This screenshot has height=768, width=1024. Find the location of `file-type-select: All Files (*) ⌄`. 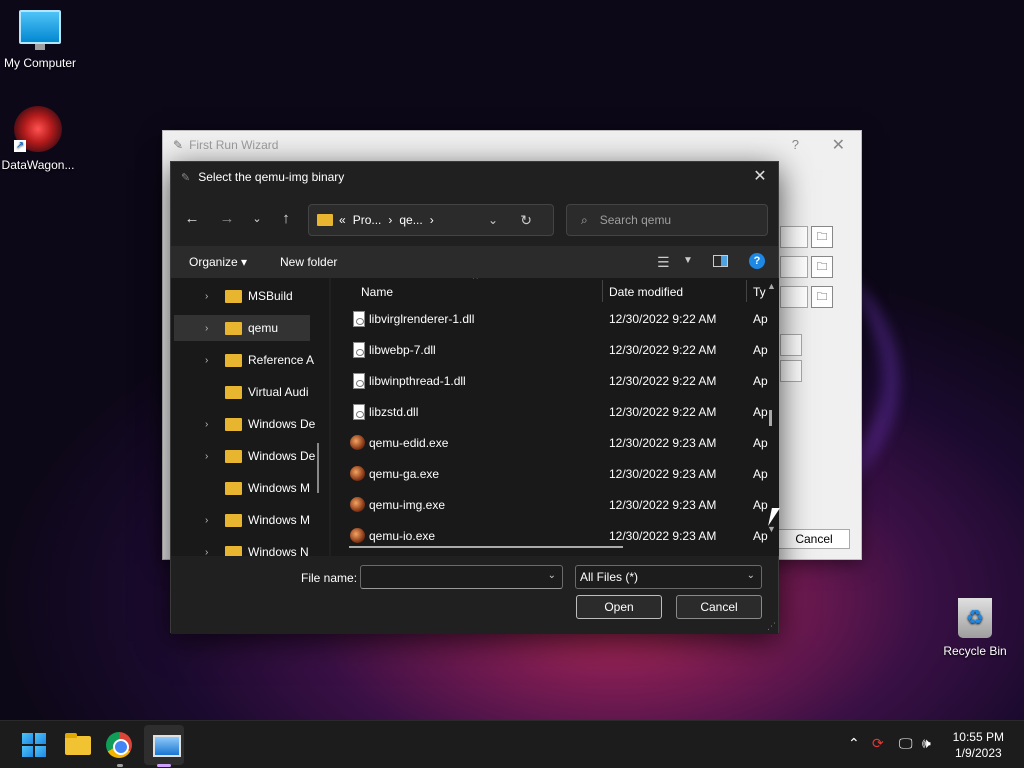

file-type-select: All Files (*) ⌄ is located at coordinates (668, 577).